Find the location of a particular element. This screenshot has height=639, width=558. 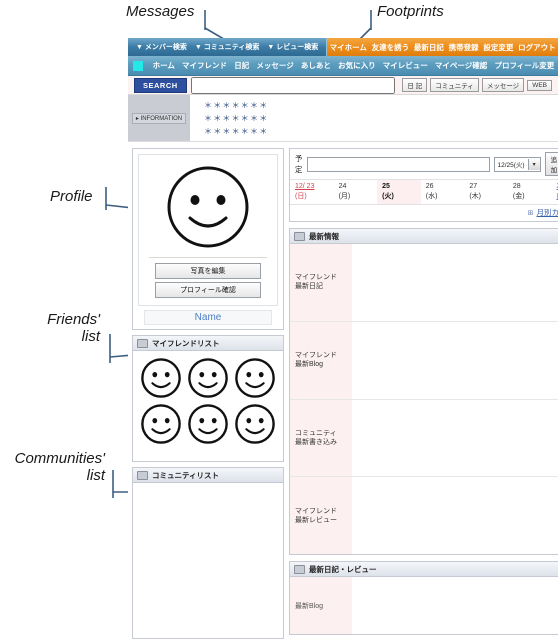

calendar-day-dow: (火) is located at coordinates (388, 196).